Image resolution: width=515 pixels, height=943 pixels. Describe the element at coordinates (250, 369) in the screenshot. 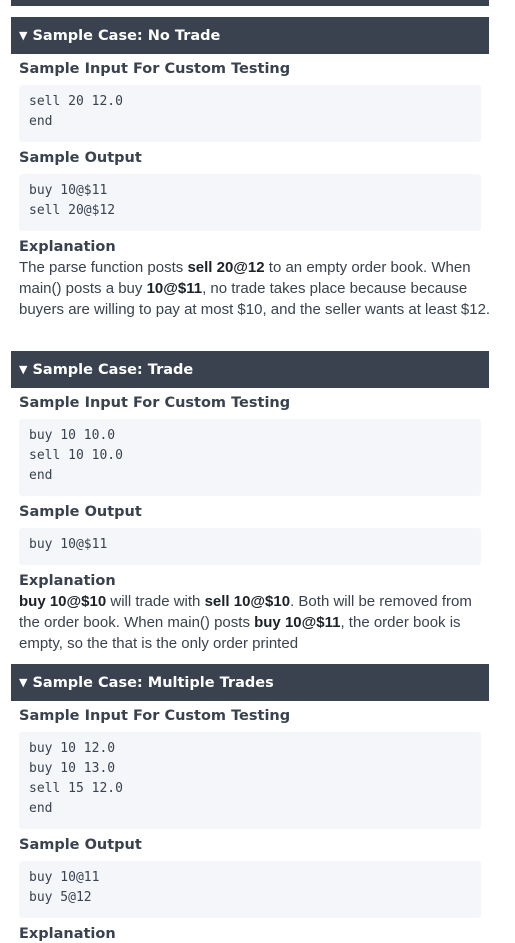

I see `sample-case-header-trade: ▼ Sample Case: Trade` at that location.